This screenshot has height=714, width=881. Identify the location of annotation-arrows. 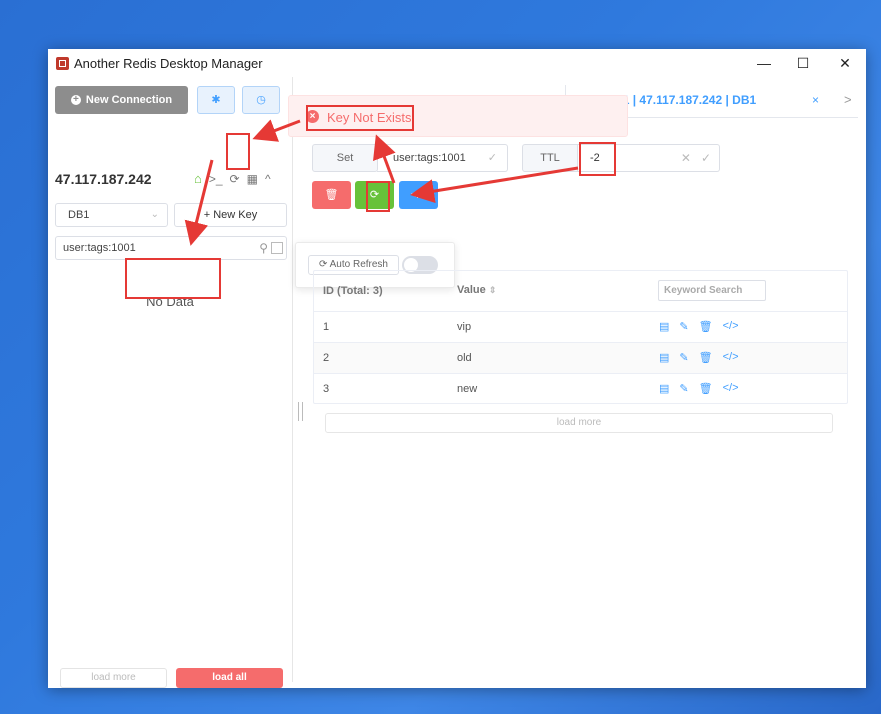
(381, 182).